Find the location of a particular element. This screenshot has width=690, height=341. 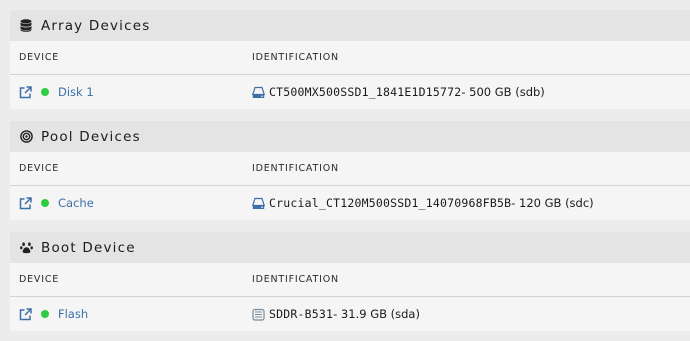

device-id-details: - 31.9 GB (sda) is located at coordinates (376, 314).